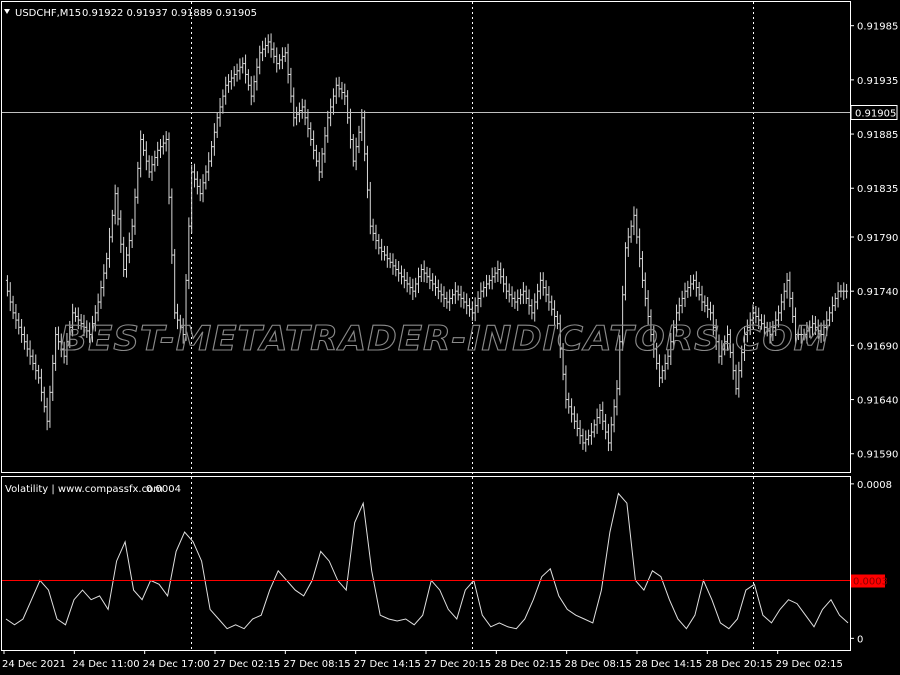 The width and height of the screenshot is (900, 675). What do you see at coordinates (738, 664) in the screenshot?
I see `time-tick-label: 28 Dec 20:15` at bounding box center [738, 664].